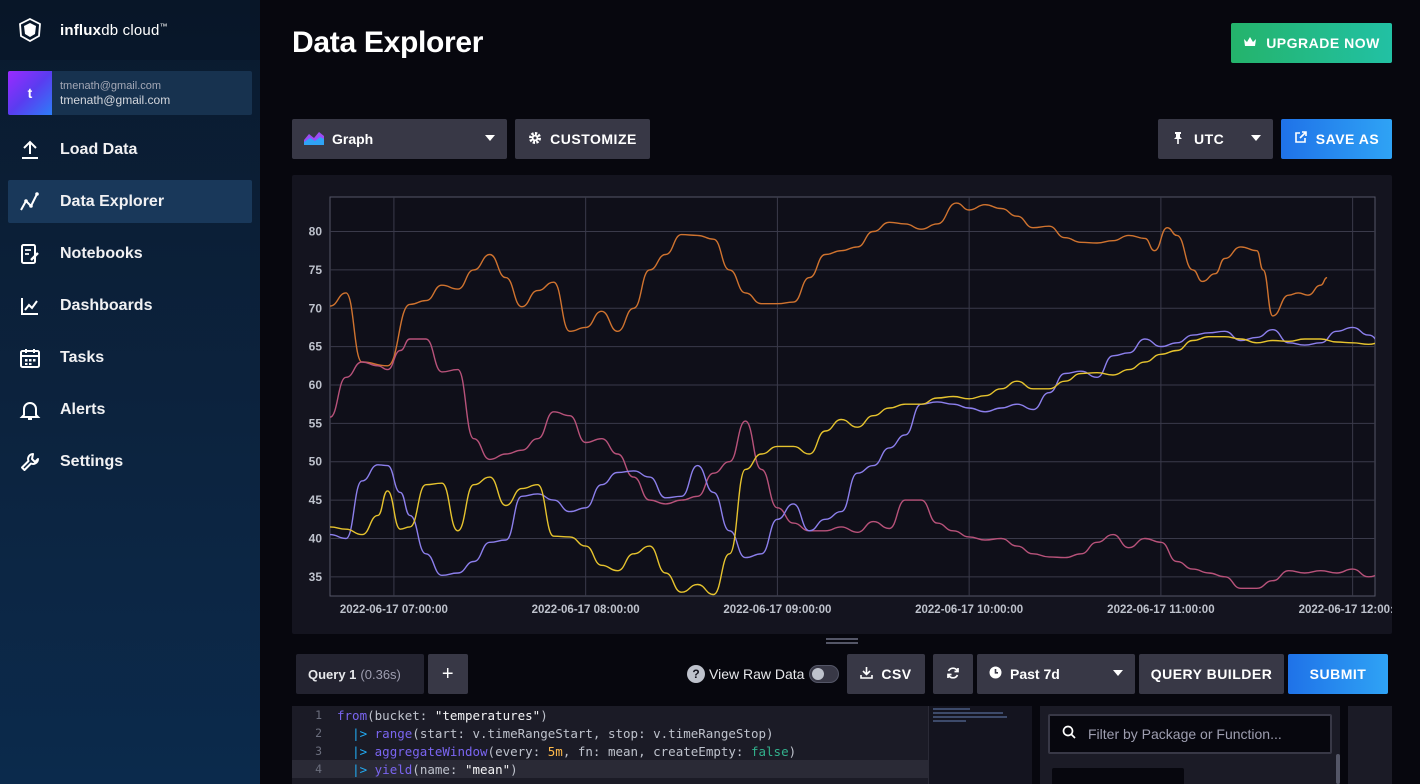 The height and width of the screenshot is (784, 1420). I want to click on editor-minimap, so click(975, 745).